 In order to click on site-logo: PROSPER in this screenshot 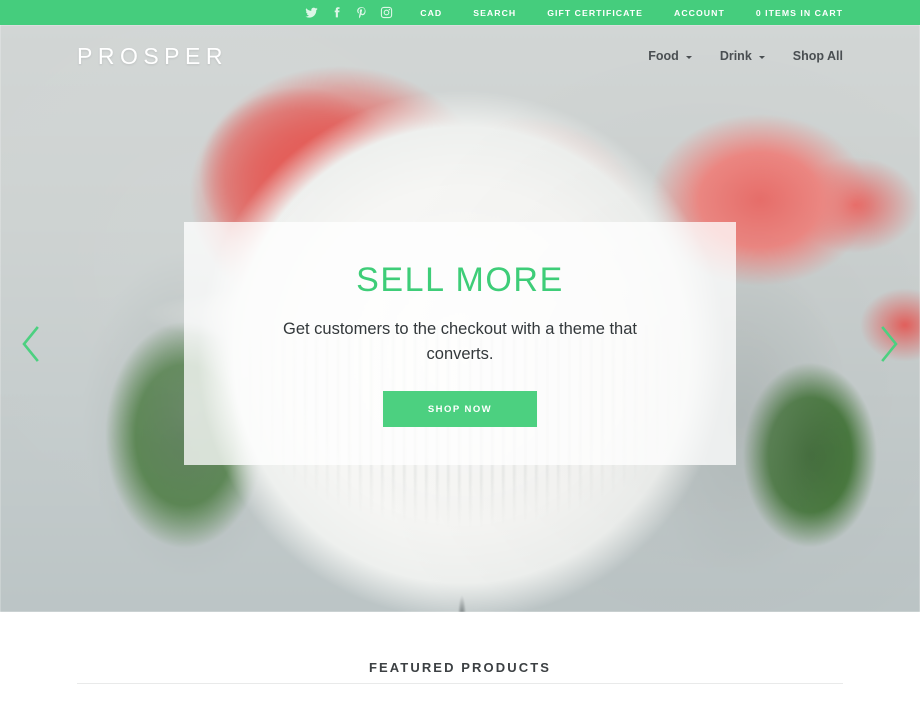, I will do `click(152, 56)`.